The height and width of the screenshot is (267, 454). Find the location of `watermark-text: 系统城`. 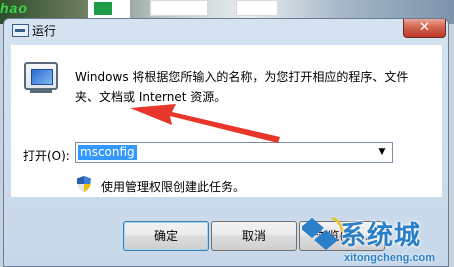

watermark-text: 系统城 is located at coordinates (381, 236).